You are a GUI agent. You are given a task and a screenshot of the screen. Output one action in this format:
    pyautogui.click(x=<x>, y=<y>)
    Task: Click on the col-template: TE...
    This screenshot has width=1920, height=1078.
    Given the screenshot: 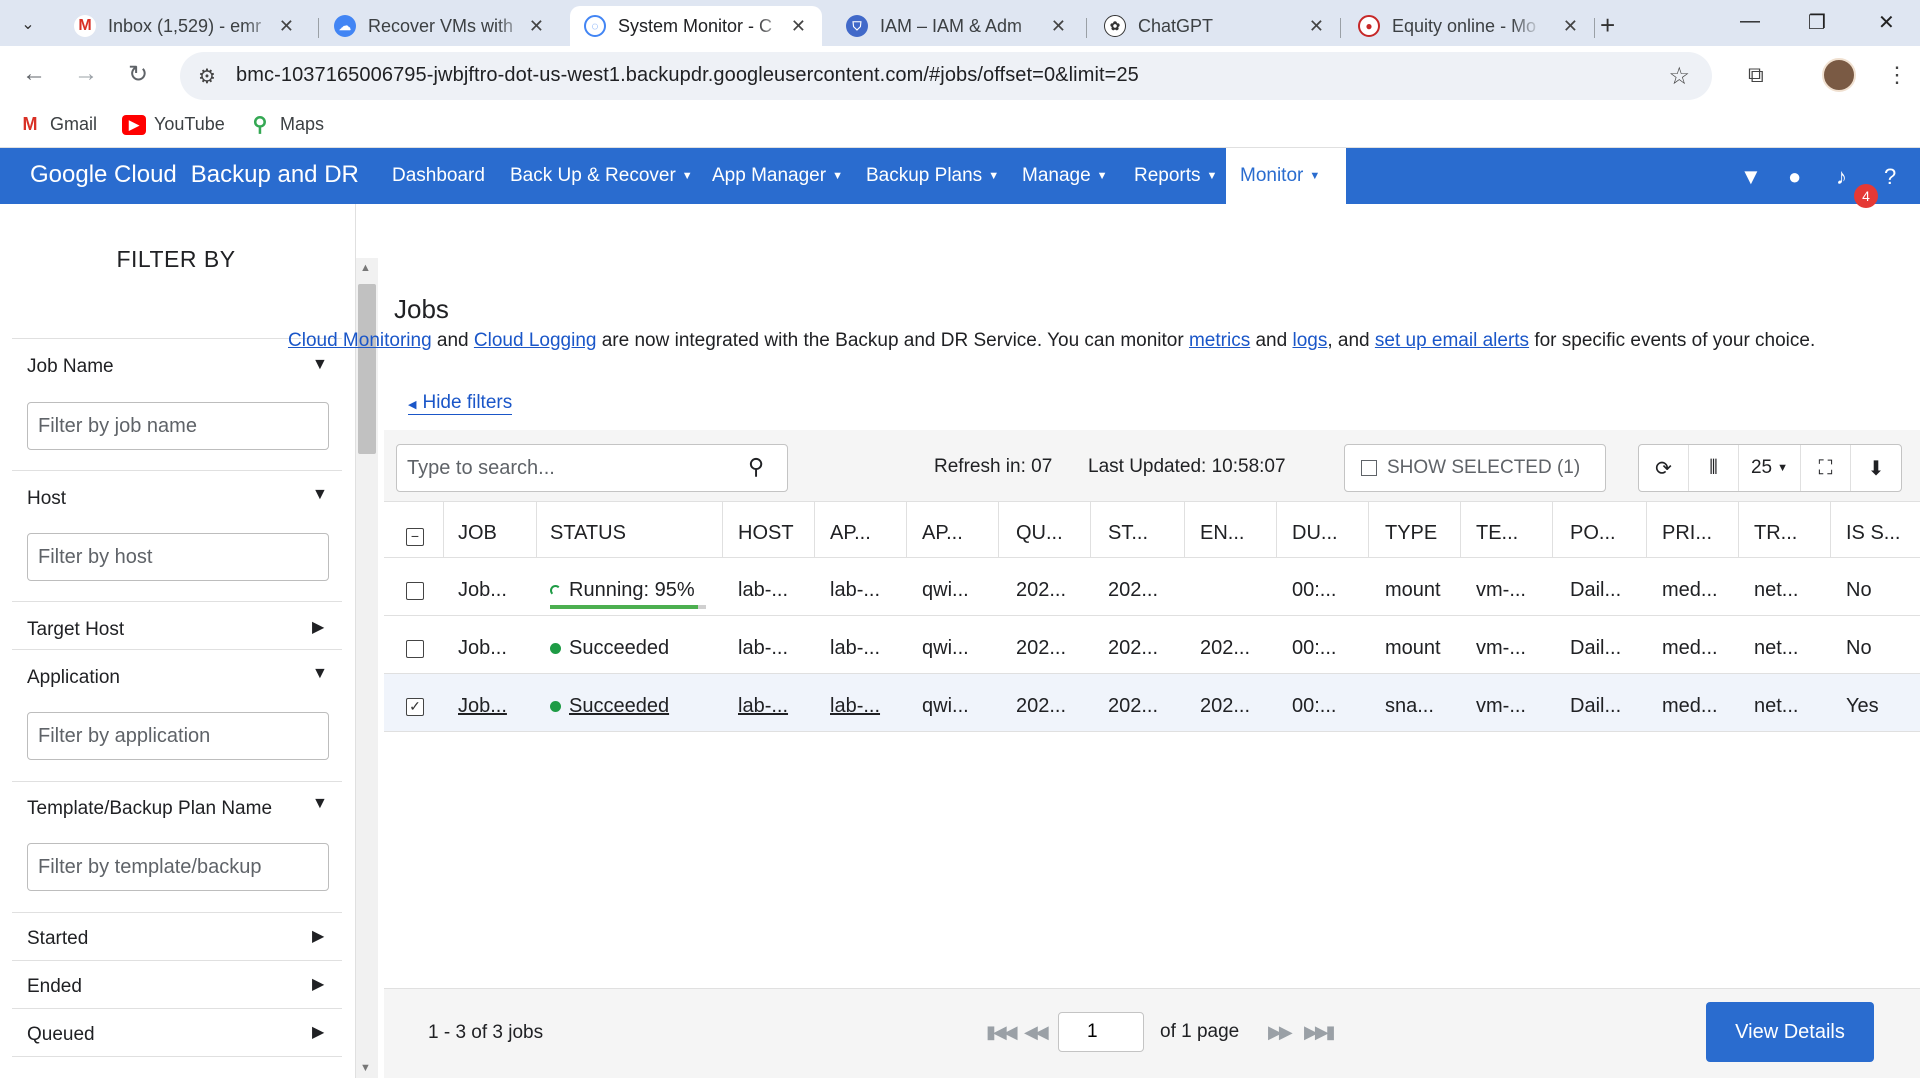 What is the action you would take?
    pyautogui.click(x=1497, y=533)
    